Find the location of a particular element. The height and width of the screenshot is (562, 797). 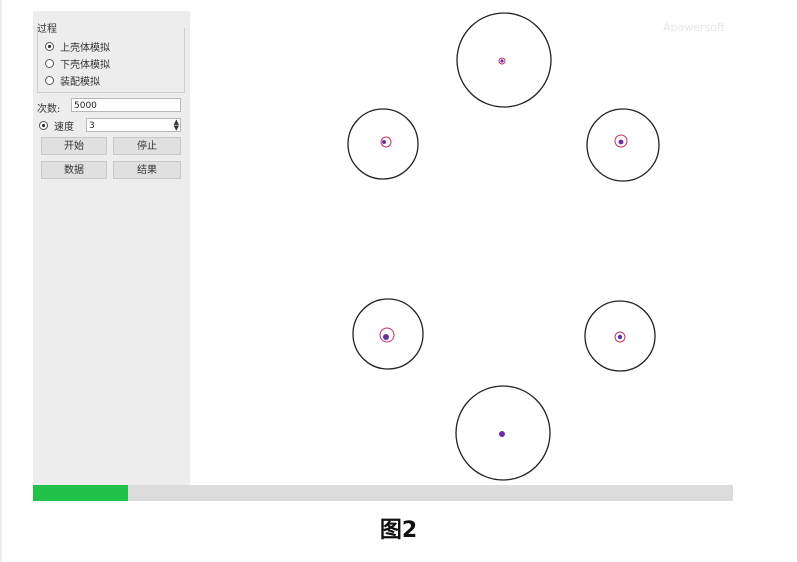

outer-circle-upper-left is located at coordinates (383, 144).